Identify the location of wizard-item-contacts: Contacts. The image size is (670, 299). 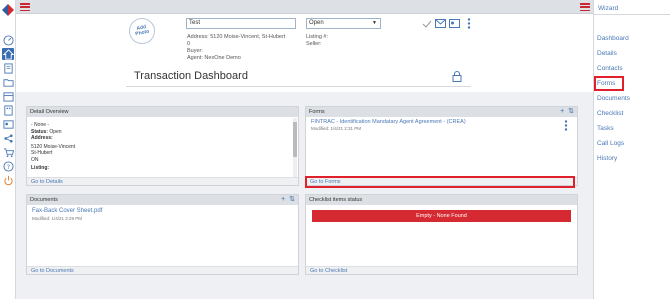
(610, 68).